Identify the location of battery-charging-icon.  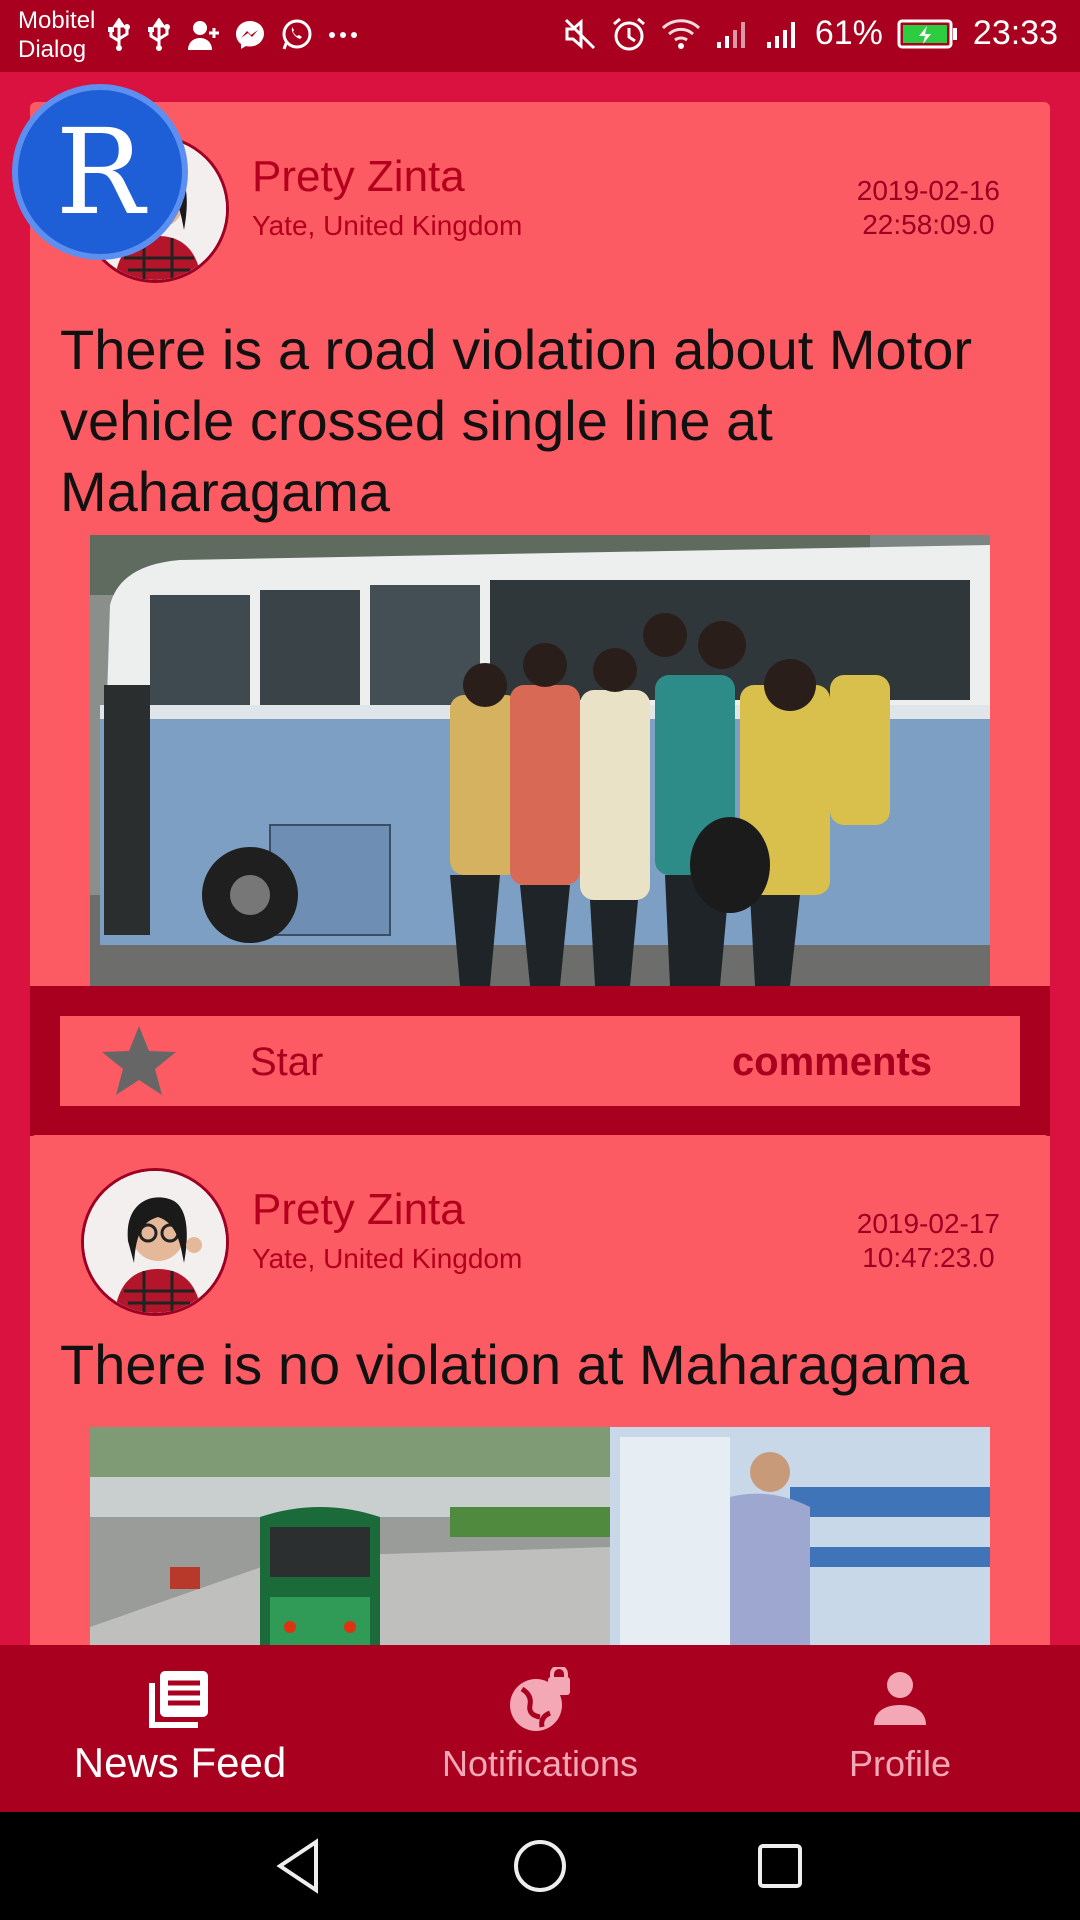
(928, 34).